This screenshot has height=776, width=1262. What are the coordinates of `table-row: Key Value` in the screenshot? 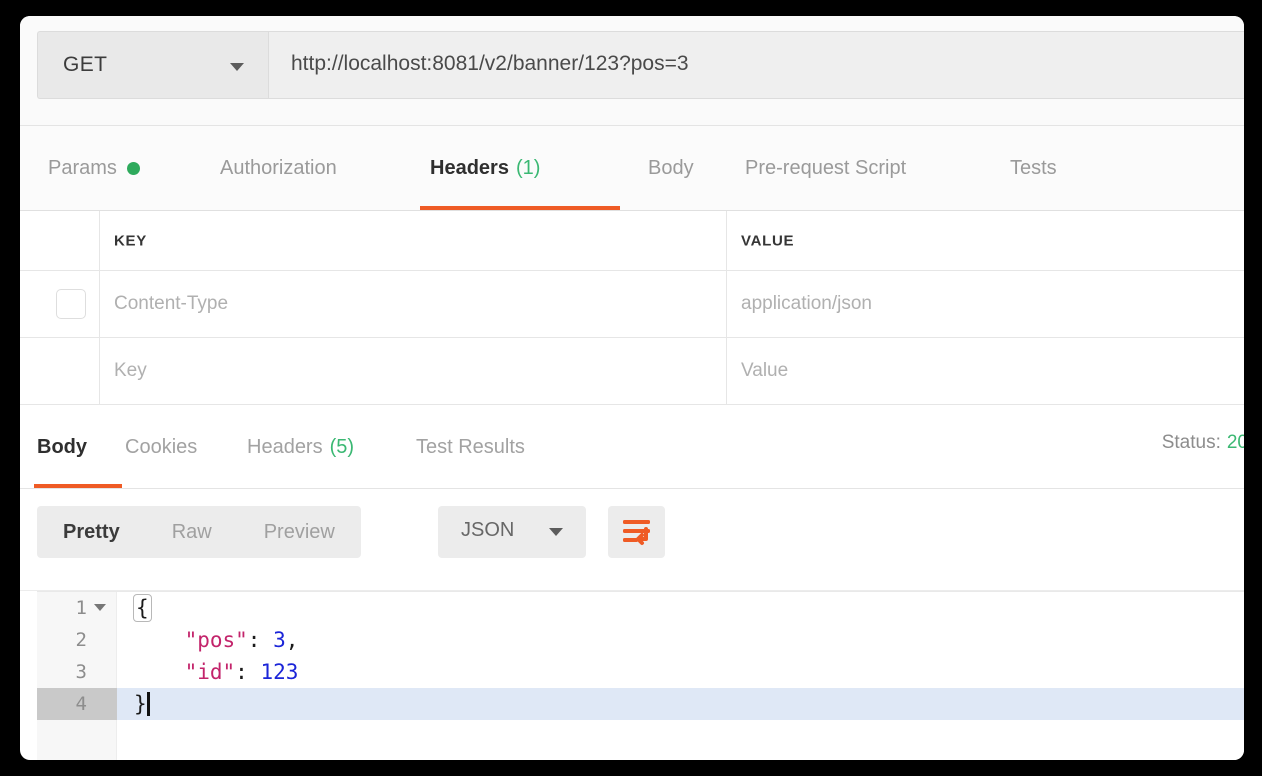 It's located at (632, 371).